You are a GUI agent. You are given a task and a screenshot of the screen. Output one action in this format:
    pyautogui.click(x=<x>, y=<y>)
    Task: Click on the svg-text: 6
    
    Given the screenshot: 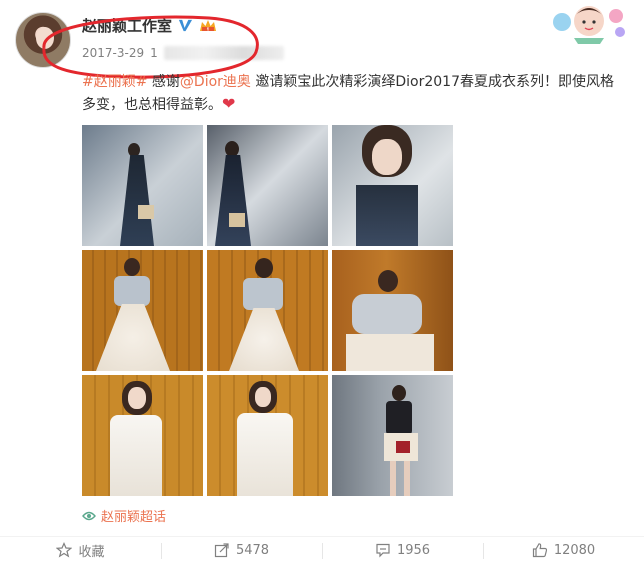 What is the action you would take?
    pyautogui.click(x=208, y=28)
    